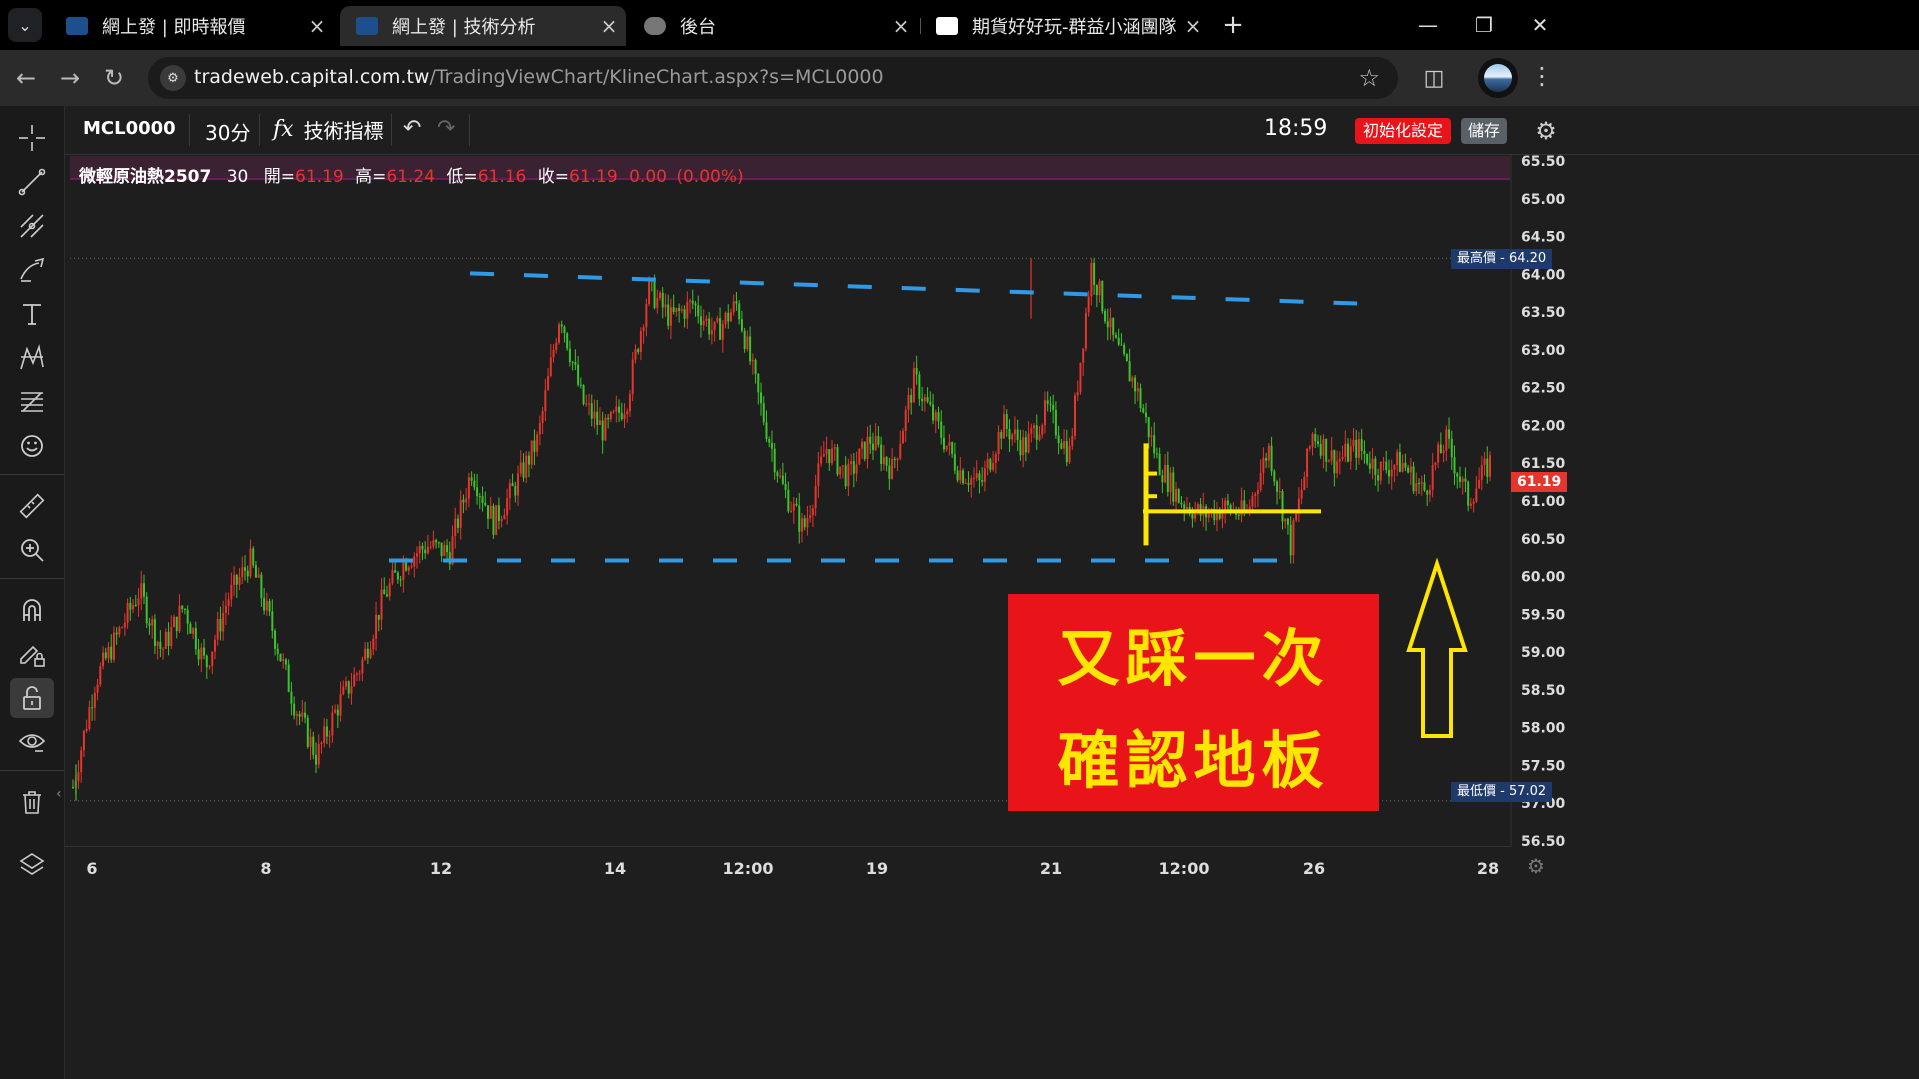  I want to click on bookmark-star-icon: ☆, so click(1369, 78).